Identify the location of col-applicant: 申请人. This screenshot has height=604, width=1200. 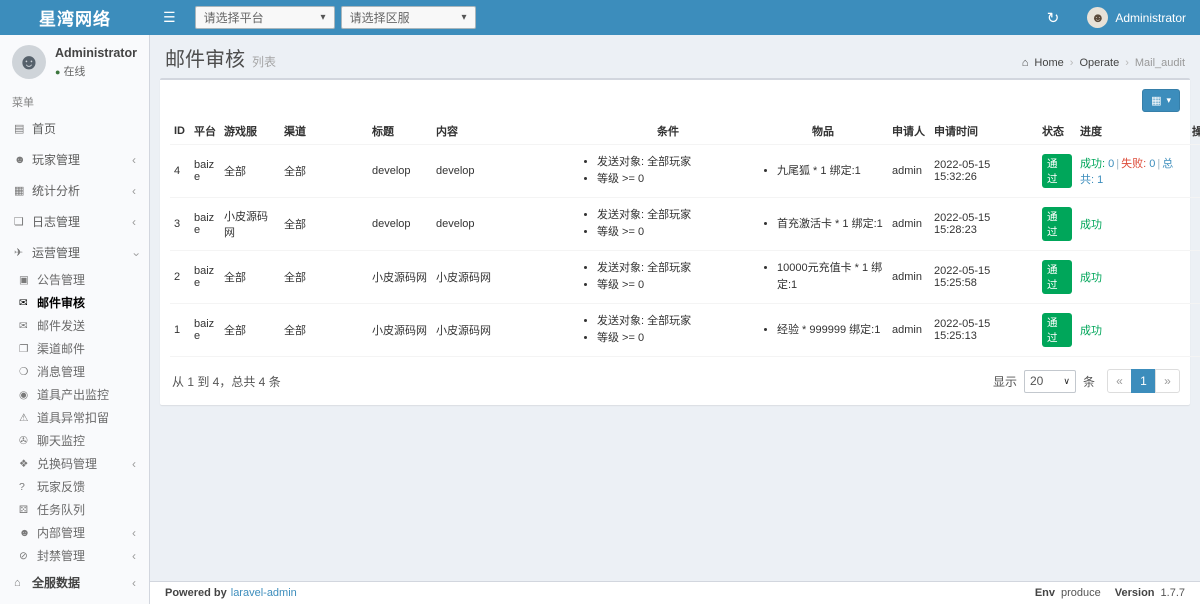
(909, 131).